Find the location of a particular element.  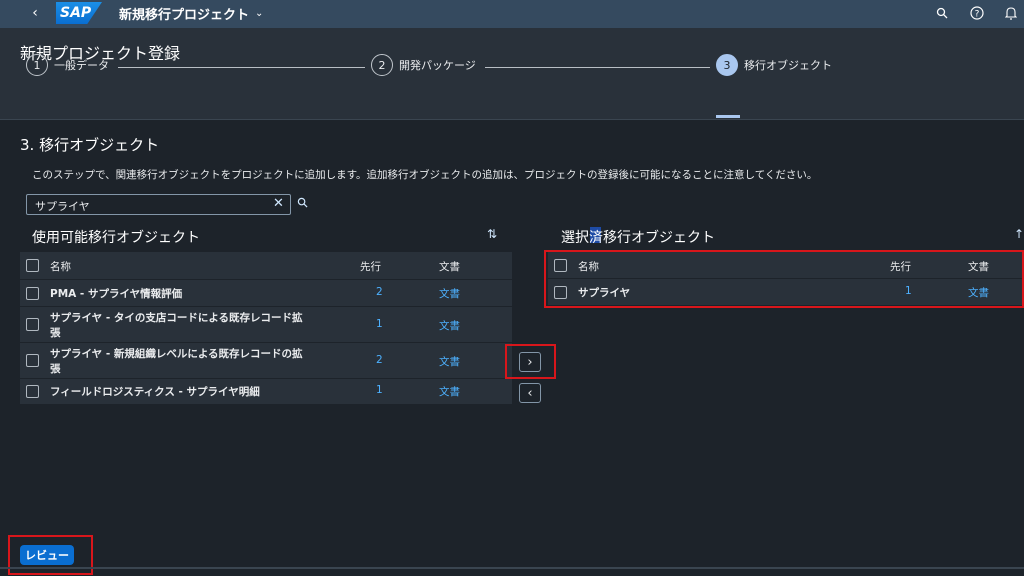

back-button: ‹ is located at coordinates (35, 13).